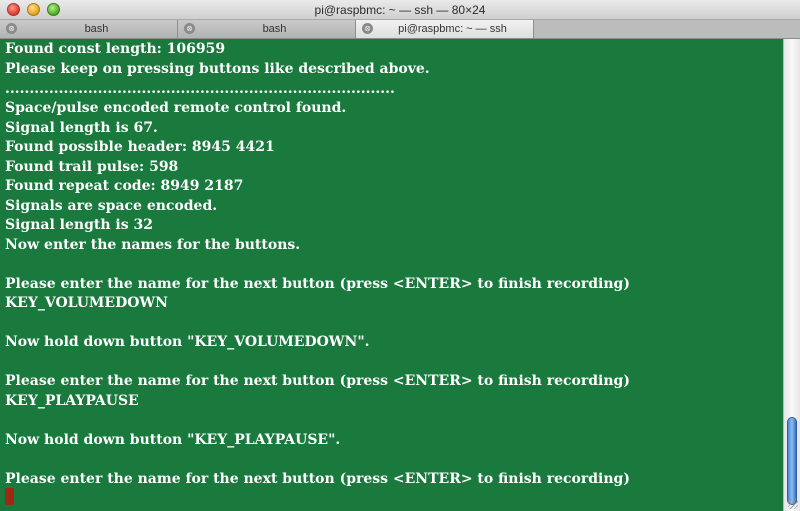 This screenshot has width=800, height=511. I want to click on terminal-line: Now hold down button "KEY_PLAYPAUSE"., so click(173, 440).